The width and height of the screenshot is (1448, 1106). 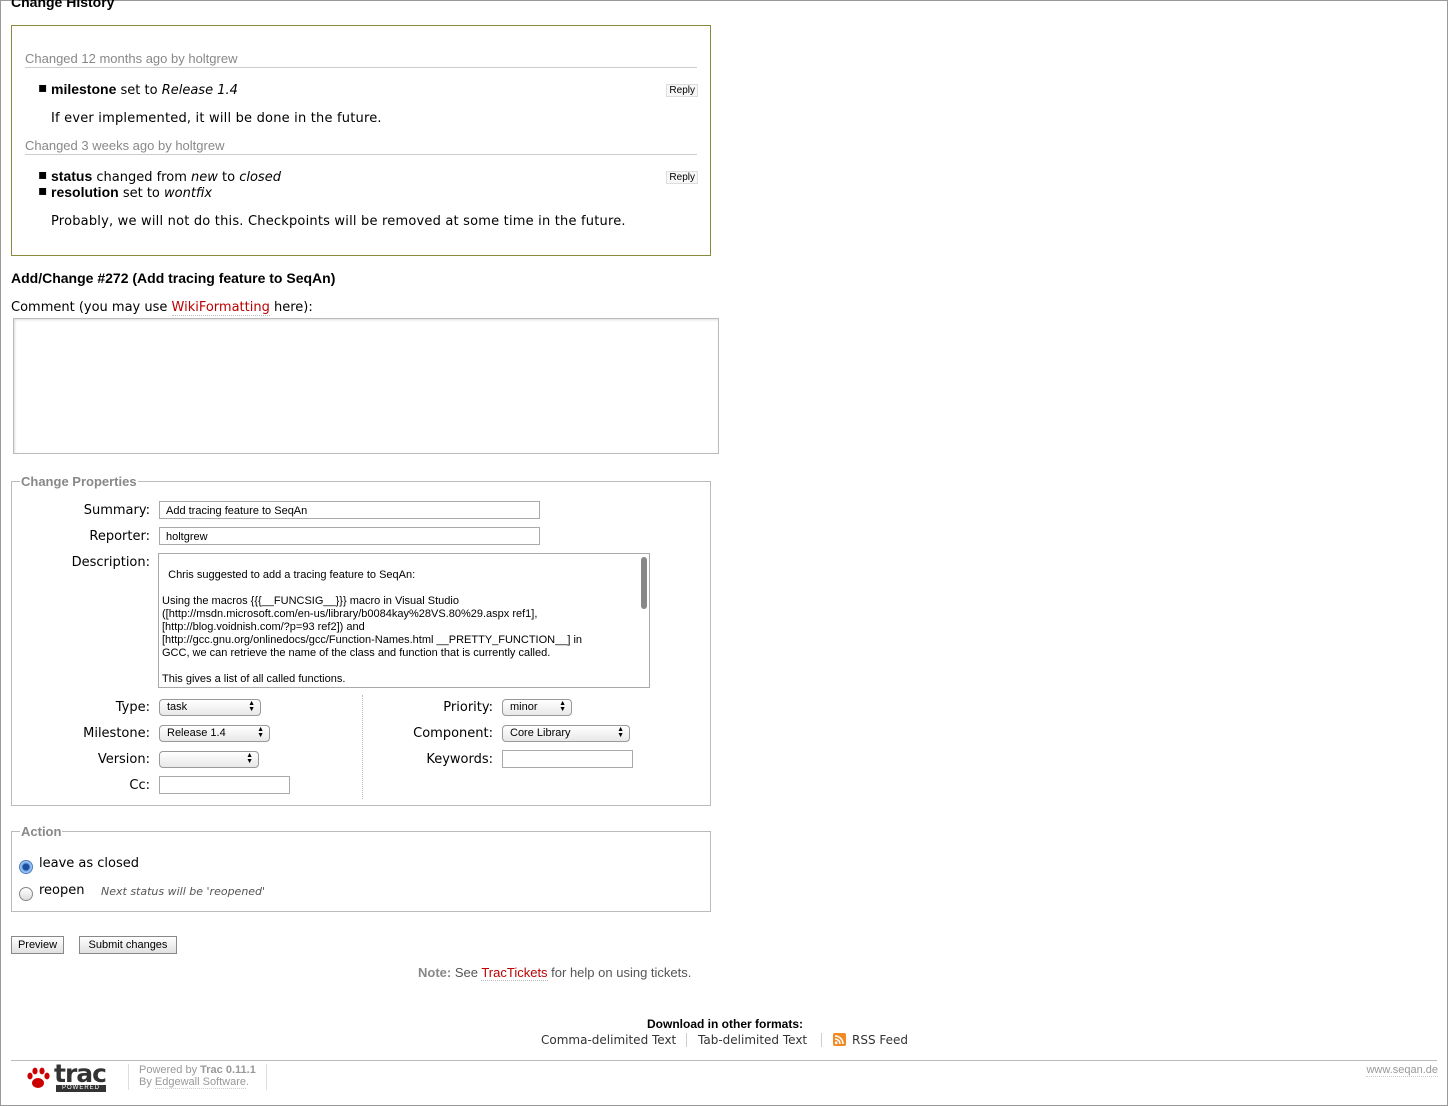 What do you see at coordinates (214, 733) in the screenshot?
I see `milestone-select: Release 1.4 ▲ ▼` at bounding box center [214, 733].